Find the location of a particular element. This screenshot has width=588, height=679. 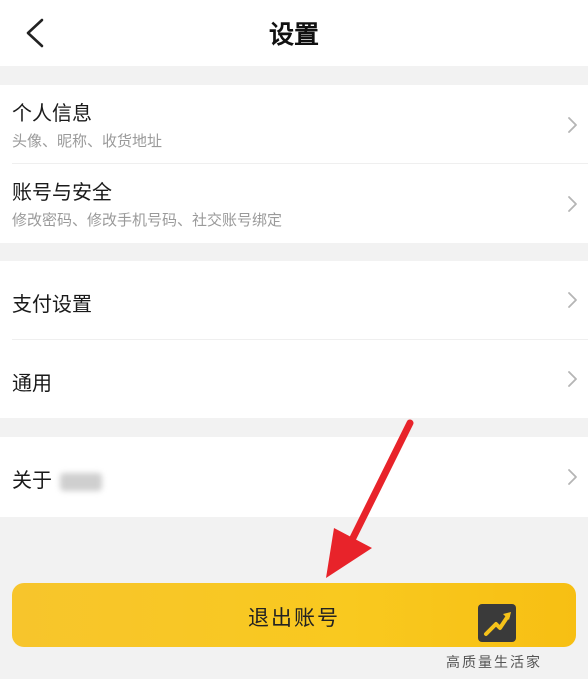

header-bar: 设置 is located at coordinates (294, 33).